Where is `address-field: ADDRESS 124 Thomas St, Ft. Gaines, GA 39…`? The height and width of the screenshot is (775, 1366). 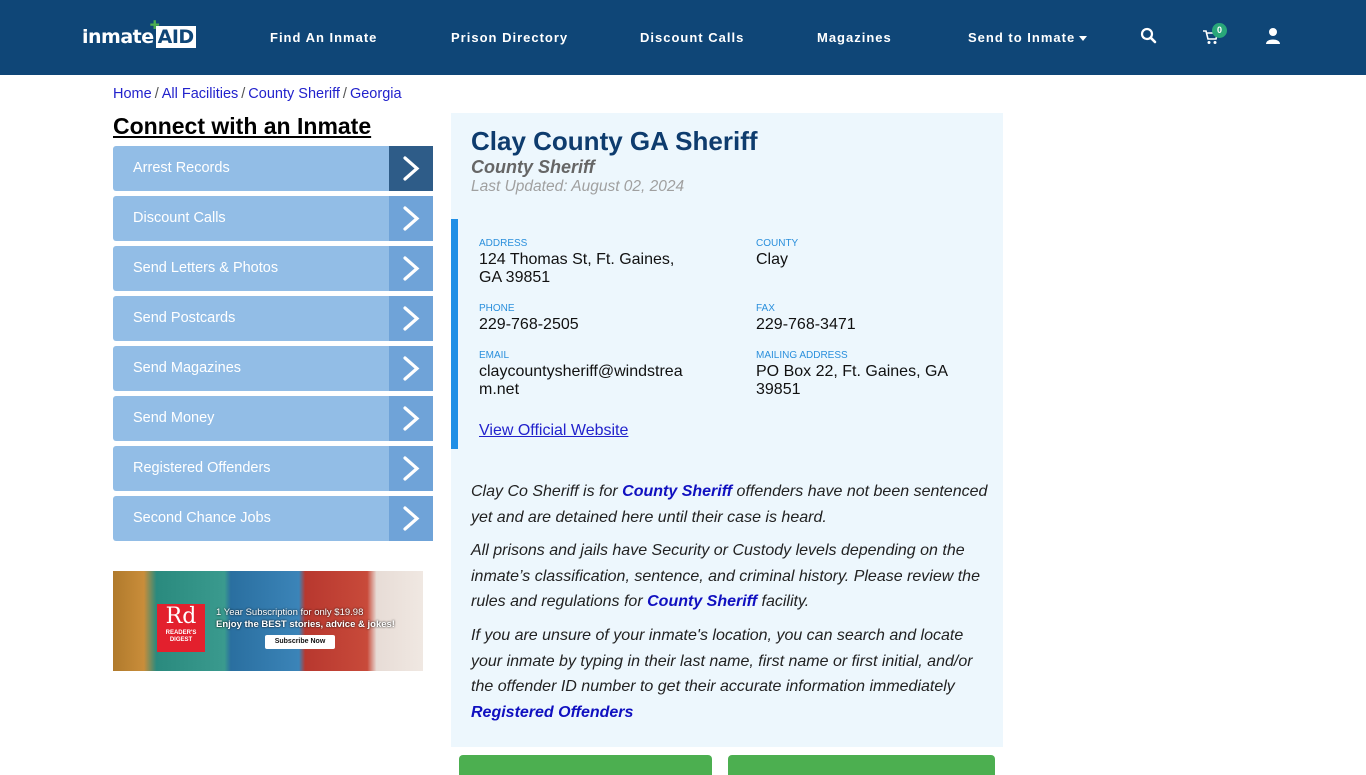
address-field: ADDRESS 124 Thomas St, Ft. Gaines, GA 39… is located at coordinates (589, 262).